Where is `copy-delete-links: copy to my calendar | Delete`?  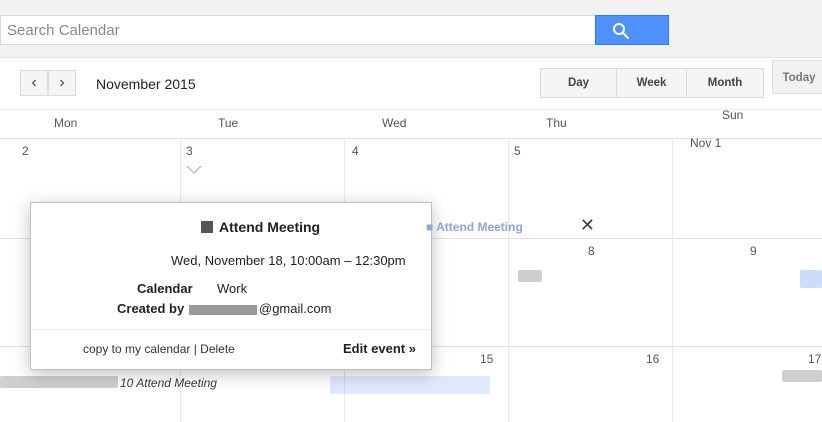
copy-delete-links: copy to my calendar | Delete is located at coordinates (159, 349).